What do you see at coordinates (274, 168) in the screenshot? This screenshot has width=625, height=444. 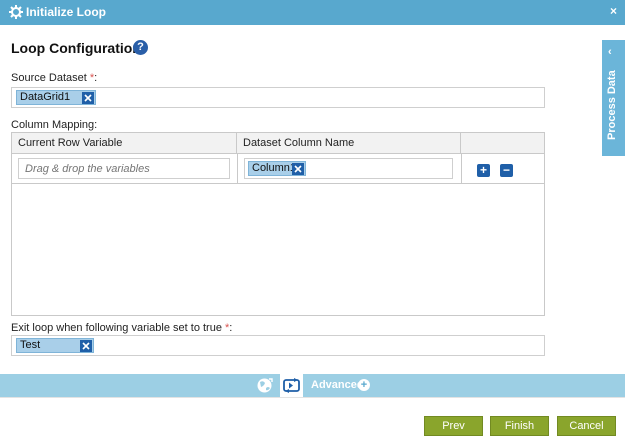 I see `column-tag-label: Column1` at bounding box center [274, 168].